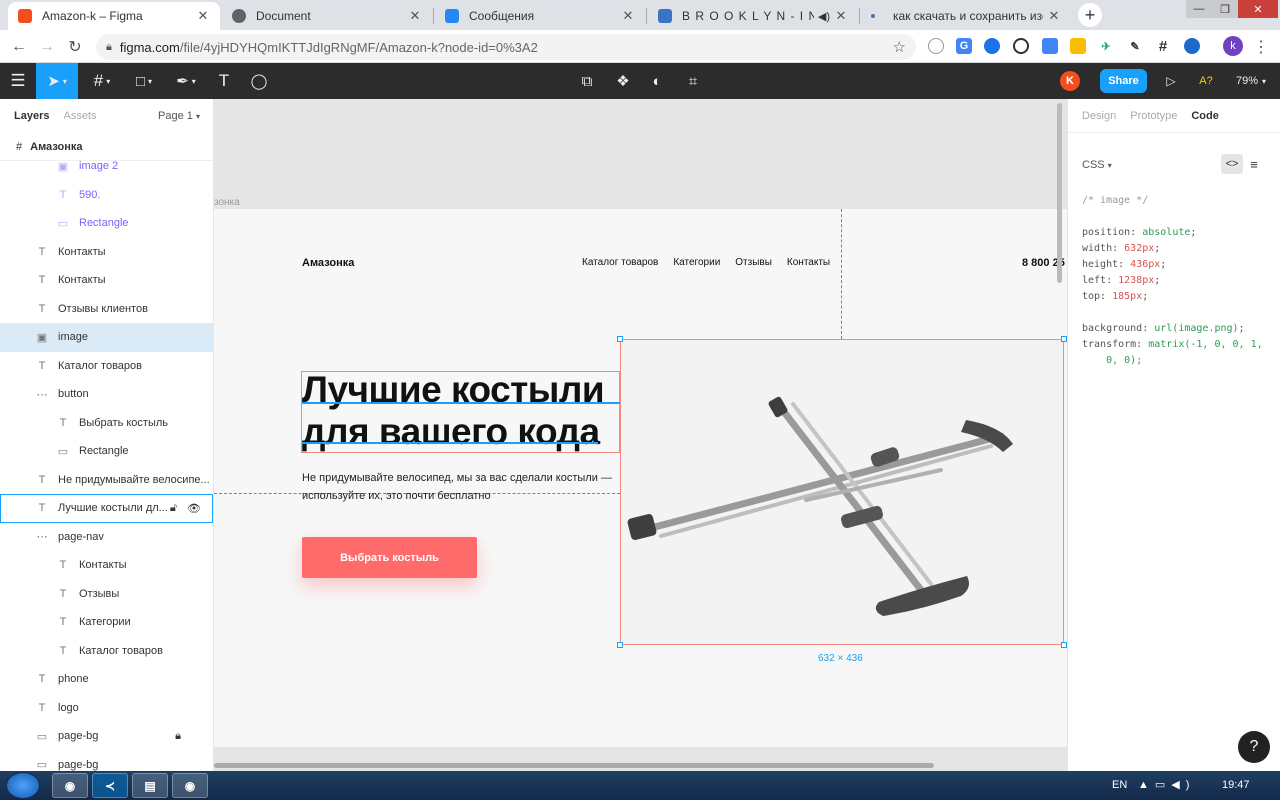  Describe the element at coordinates (179, 116) in the screenshot. I see `page-selector: Page 1 ▾` at that location.